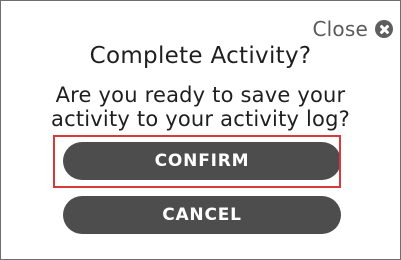 The image size is (401, 260). Describe the element at coordinates (200, 95) in the screenshot. I see `dialog-message-line-1: Are you ready to save your` at that location.